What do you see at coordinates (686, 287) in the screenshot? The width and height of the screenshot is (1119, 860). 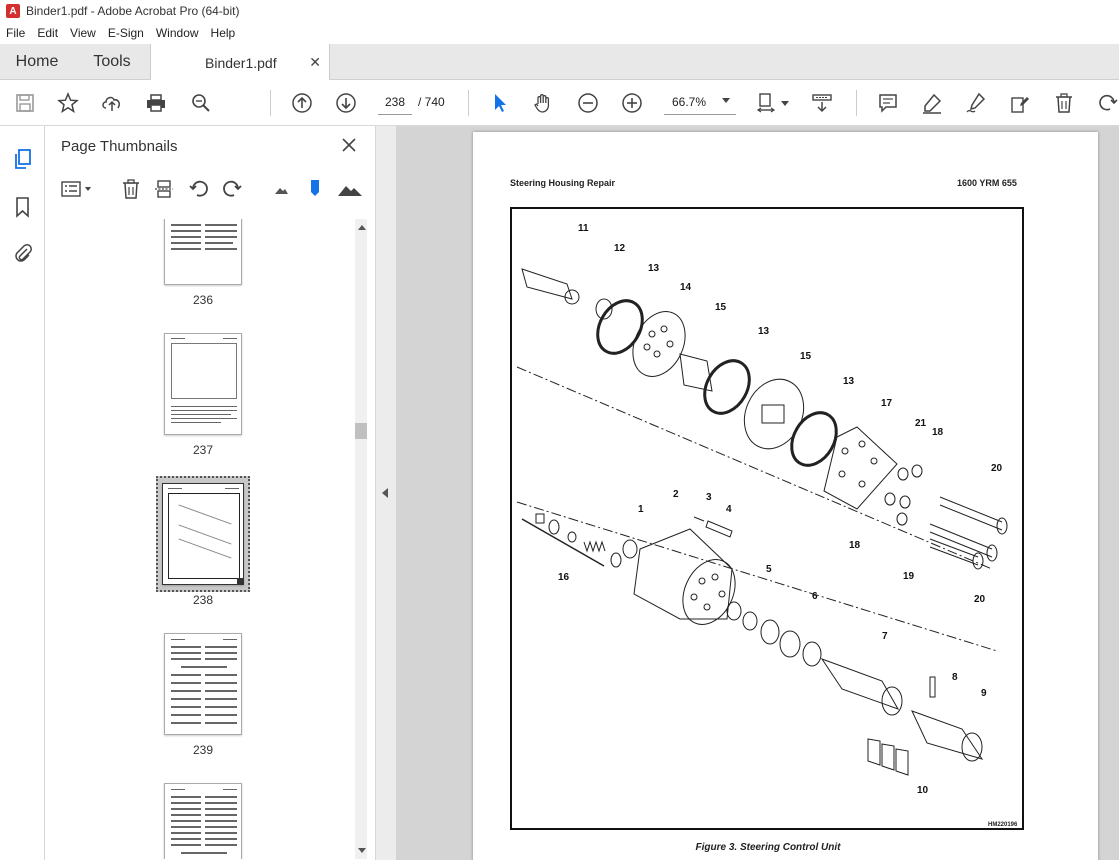 I see `callout-14: 14` at bounding box center [686, 287].